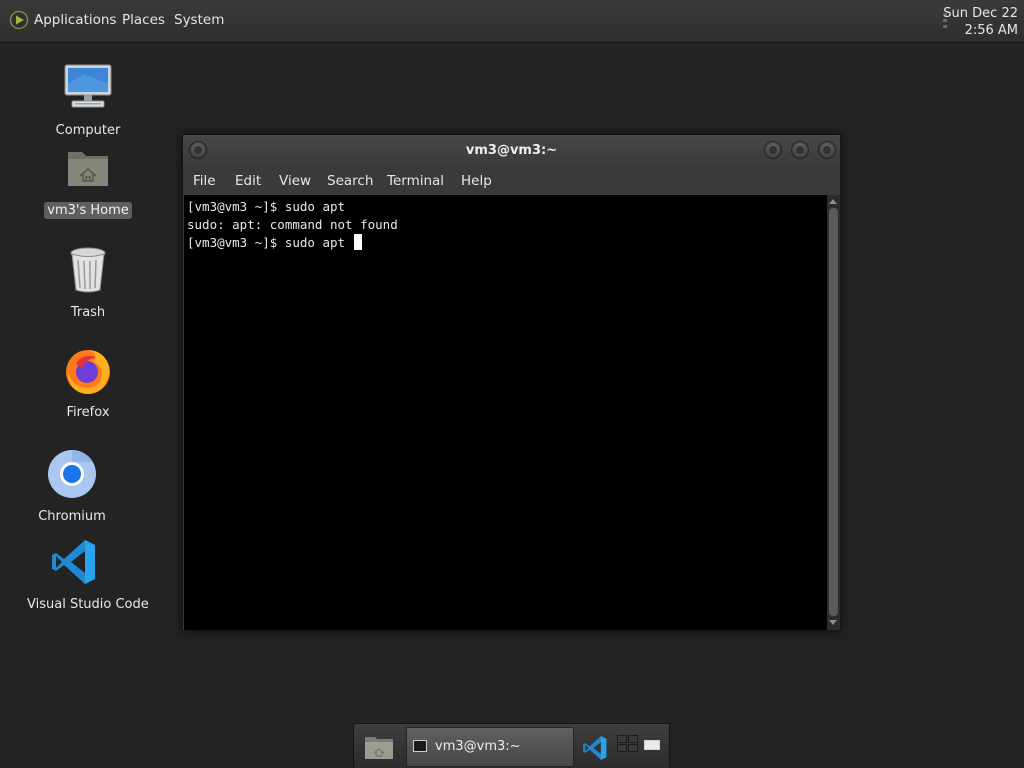 This screenshot has height=768, width=1024. Describe the element at coordinates (72, 516) in the screenshot. I see `desktop-icon-label: Chromium` at that location.